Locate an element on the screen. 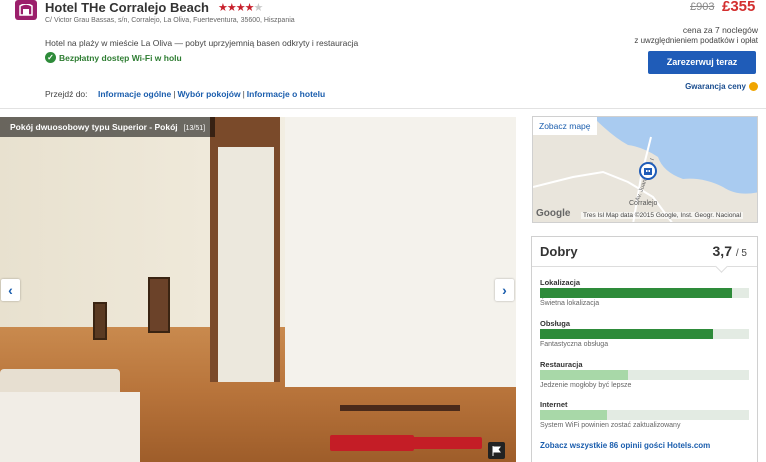  review-category-name: Internet is located at coordinates (554, 404).